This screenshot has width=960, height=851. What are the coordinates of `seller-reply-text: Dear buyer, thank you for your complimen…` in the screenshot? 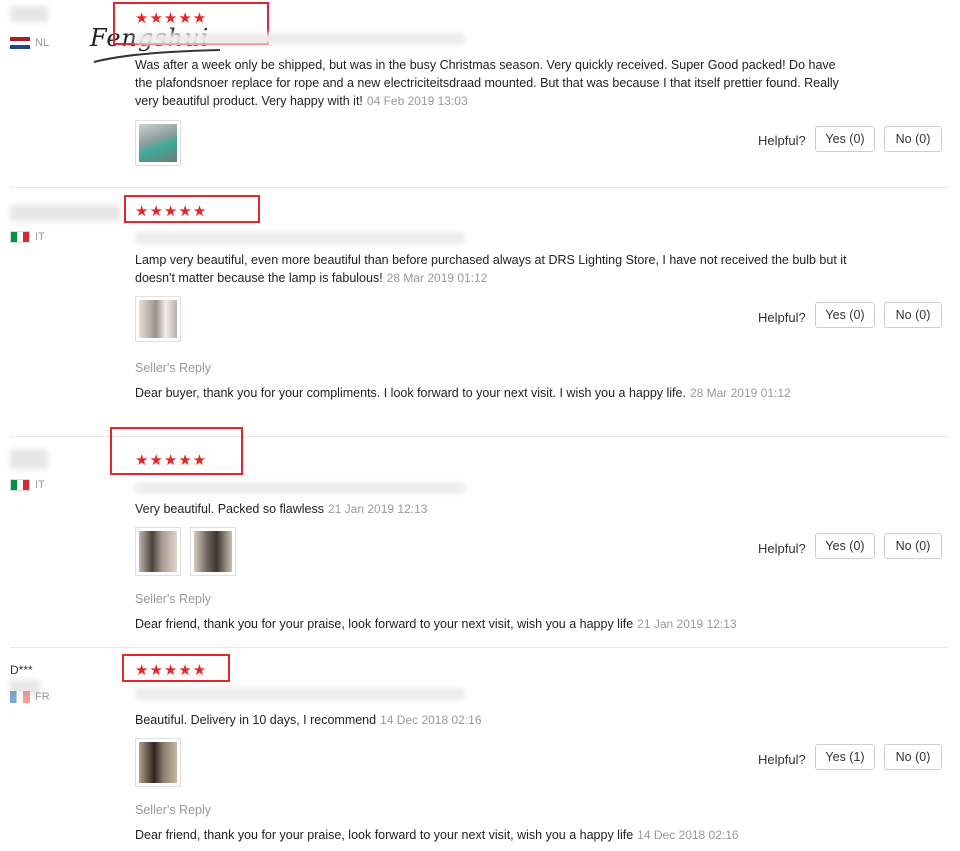 It's located at (485, 393).